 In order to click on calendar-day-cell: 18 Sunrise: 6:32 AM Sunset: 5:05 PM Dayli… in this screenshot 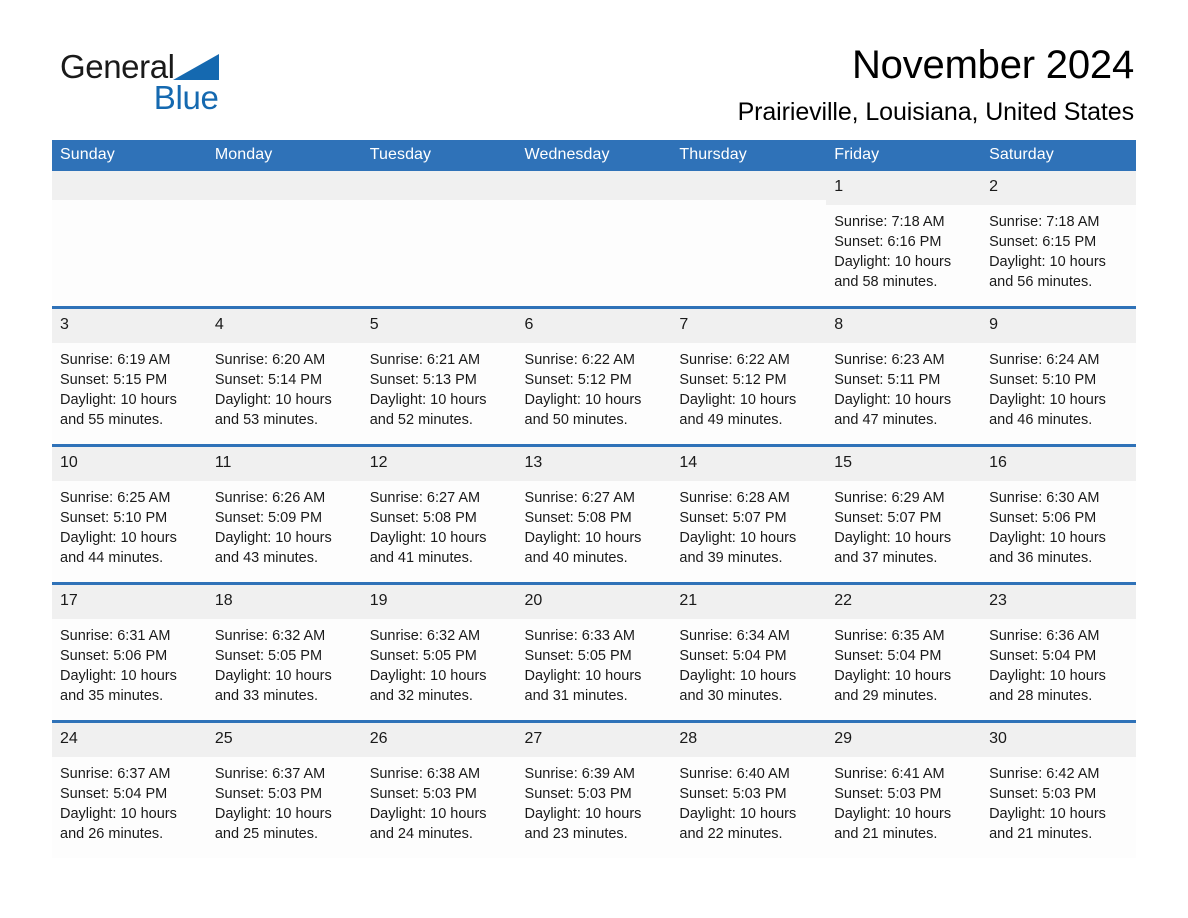, I will do `click(284, 652)`.